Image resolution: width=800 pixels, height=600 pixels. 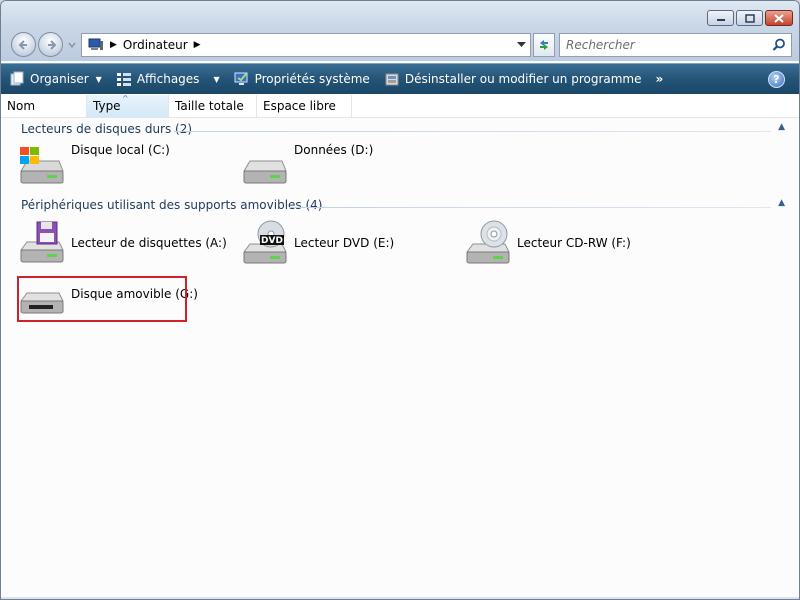 What do you see at coordinates (312, 79) in the screenshot?
I see `system-properties-label: Propriétés système` at bounding box center [312, 79].